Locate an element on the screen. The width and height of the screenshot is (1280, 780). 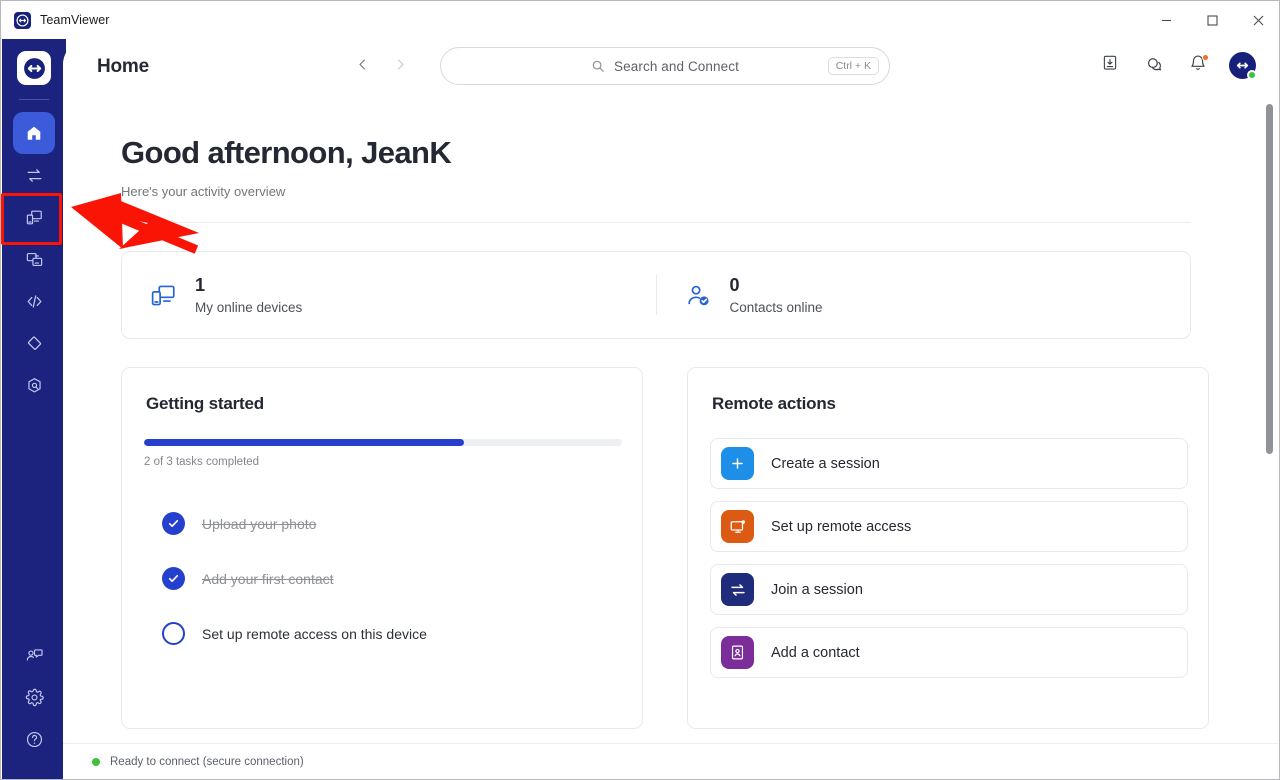
greeting-title: Good afternoon, JeanK is located at coordinates (286, 152).